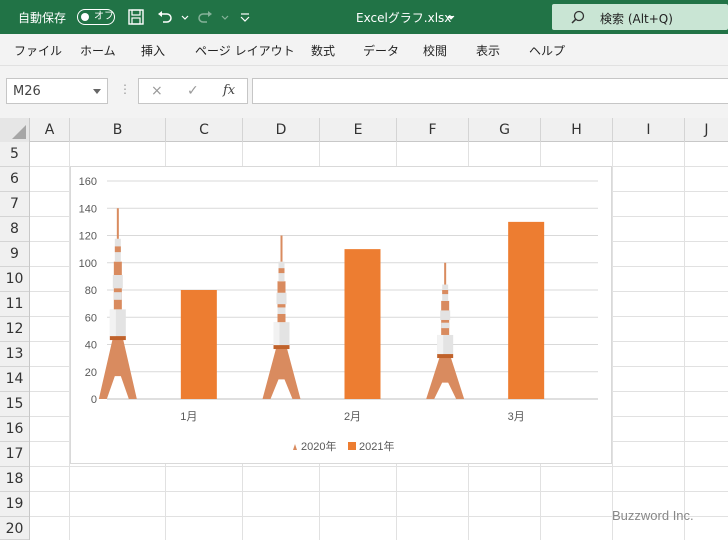 This screenshot has height=542, width=728. What do you see at coordinates (157, 91) in the screenshot?
I see `cancel-icon: ×` at bounding box center [157, 91].